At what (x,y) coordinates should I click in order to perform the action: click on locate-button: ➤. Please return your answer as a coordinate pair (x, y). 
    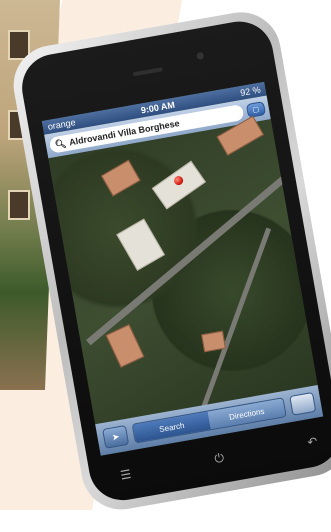
    Looking at the image, I should click on (116, 436).